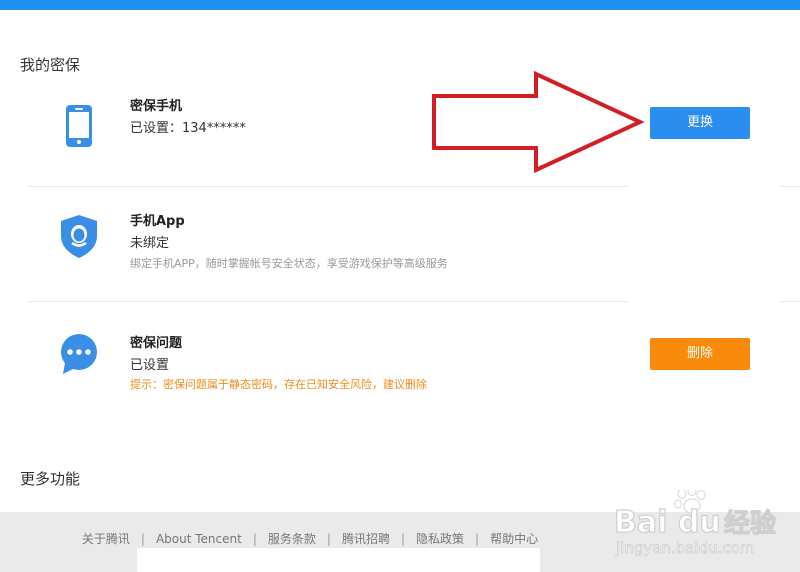 The width and height of the screenshot is (800, 572). I want to click on red-arrow-annotation, so click(538, 122).